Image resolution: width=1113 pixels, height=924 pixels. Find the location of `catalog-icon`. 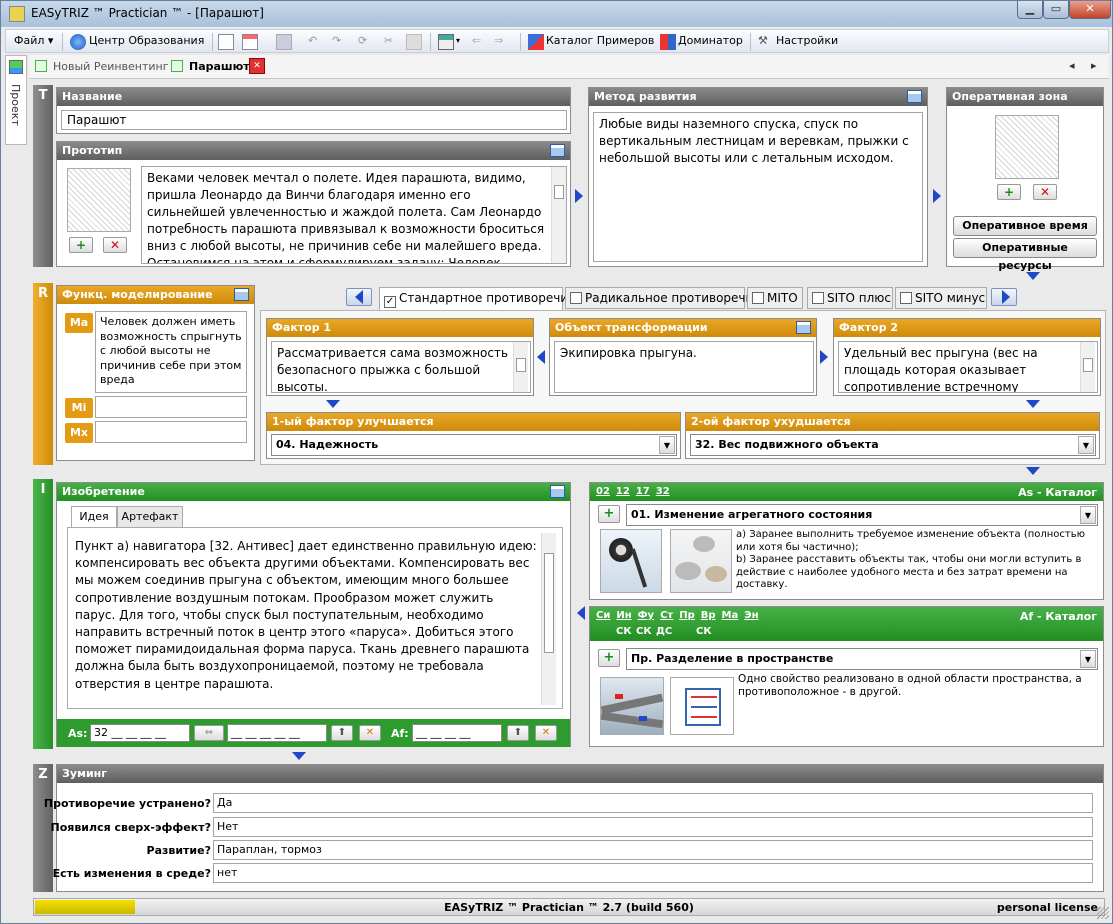

catalog-icon is located at coordinates (536, 42).